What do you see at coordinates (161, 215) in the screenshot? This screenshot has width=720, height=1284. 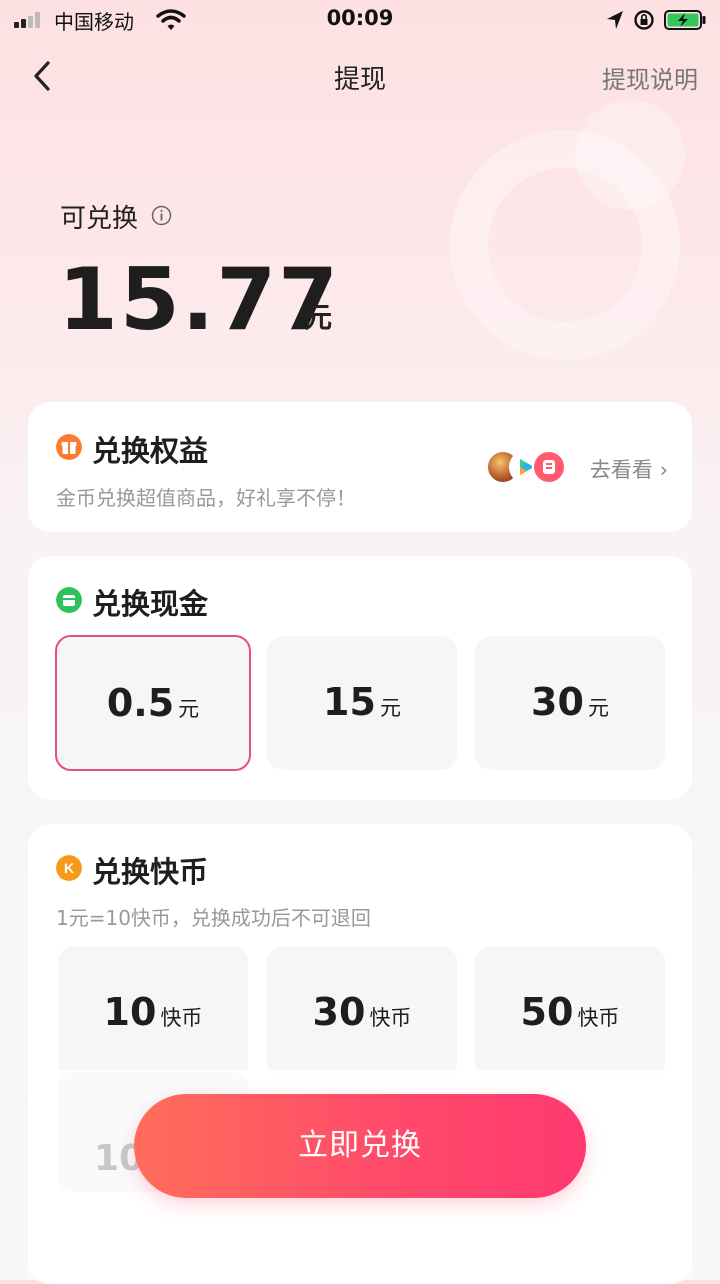 I see `info-icon` at bounding box center [161, 215].